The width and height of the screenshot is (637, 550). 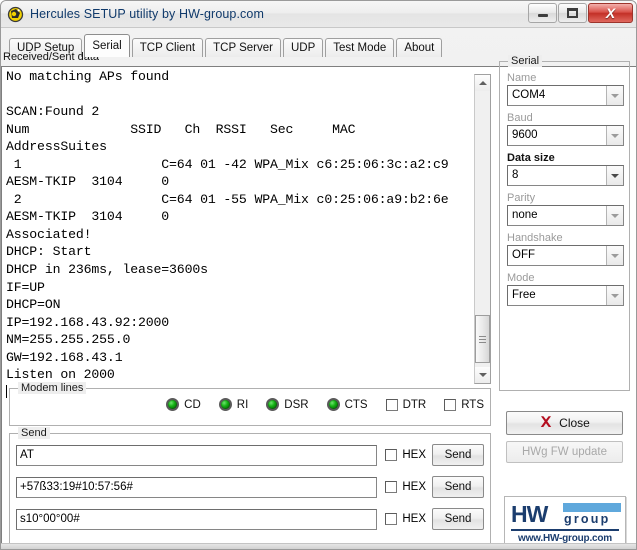 I want to click on modem-lines-legend: Modem lines, so click(x=52, y=388).